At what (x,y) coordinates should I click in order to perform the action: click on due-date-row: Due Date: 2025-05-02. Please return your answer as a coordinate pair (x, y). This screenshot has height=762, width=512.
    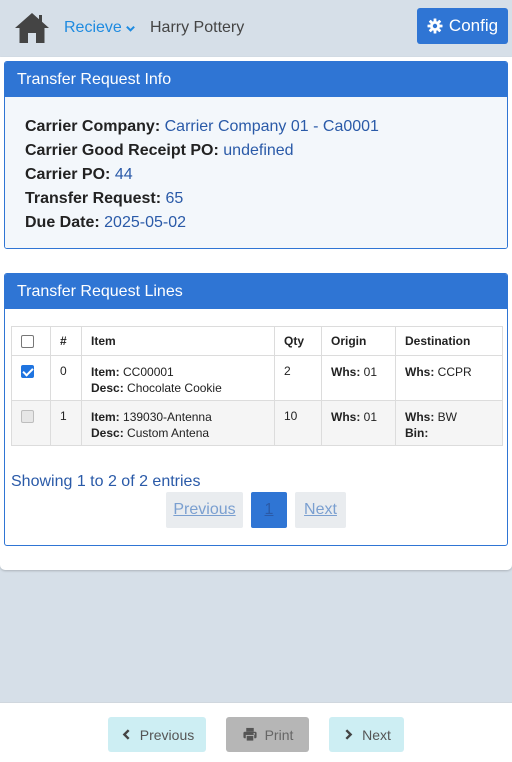
    Looking at the image, I should click on (256, 223).